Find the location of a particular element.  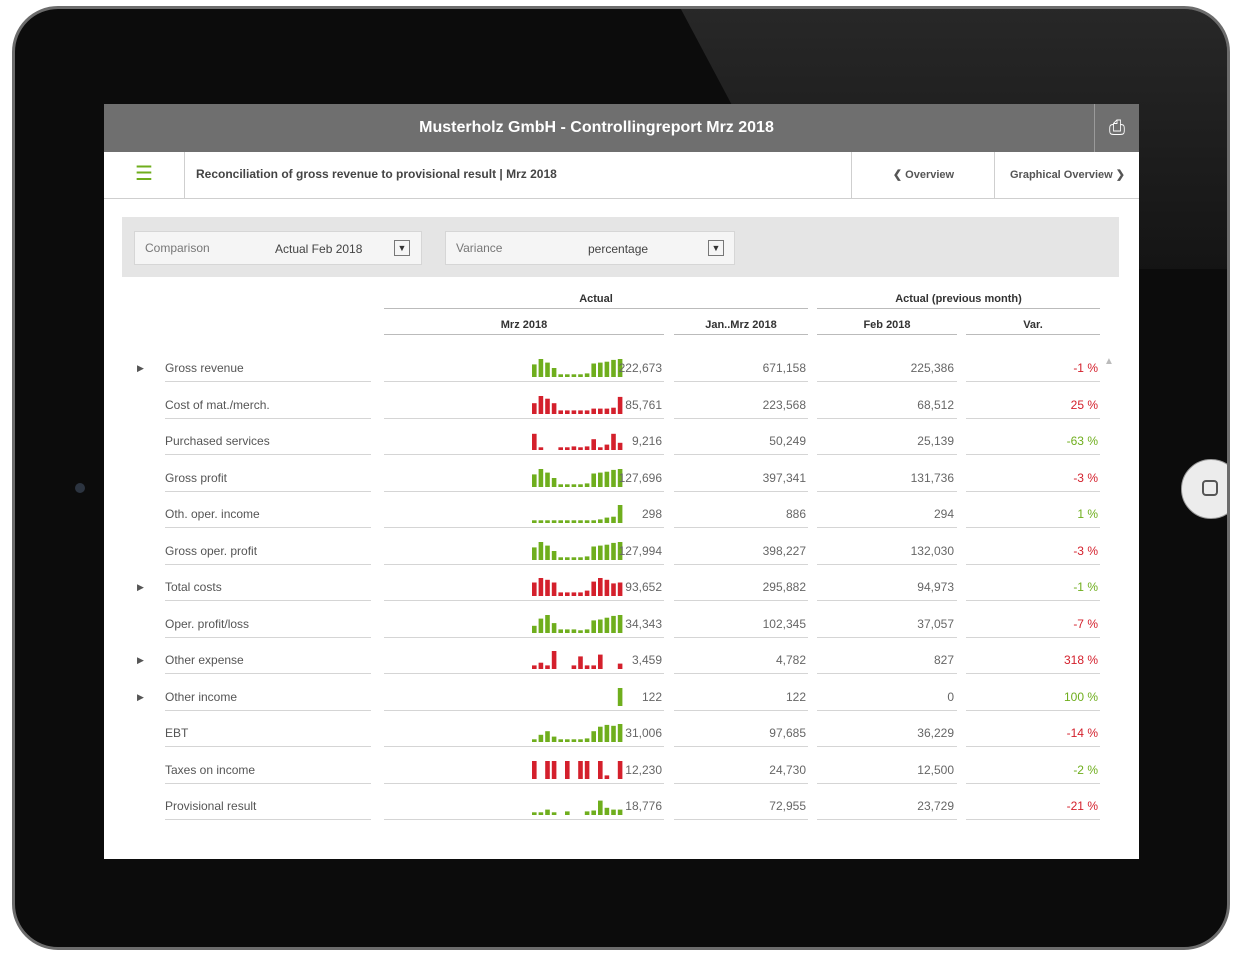

table-row: Taxes on income 12,230 24,730 12,500 -2 % is located at coordinates (621, 774).